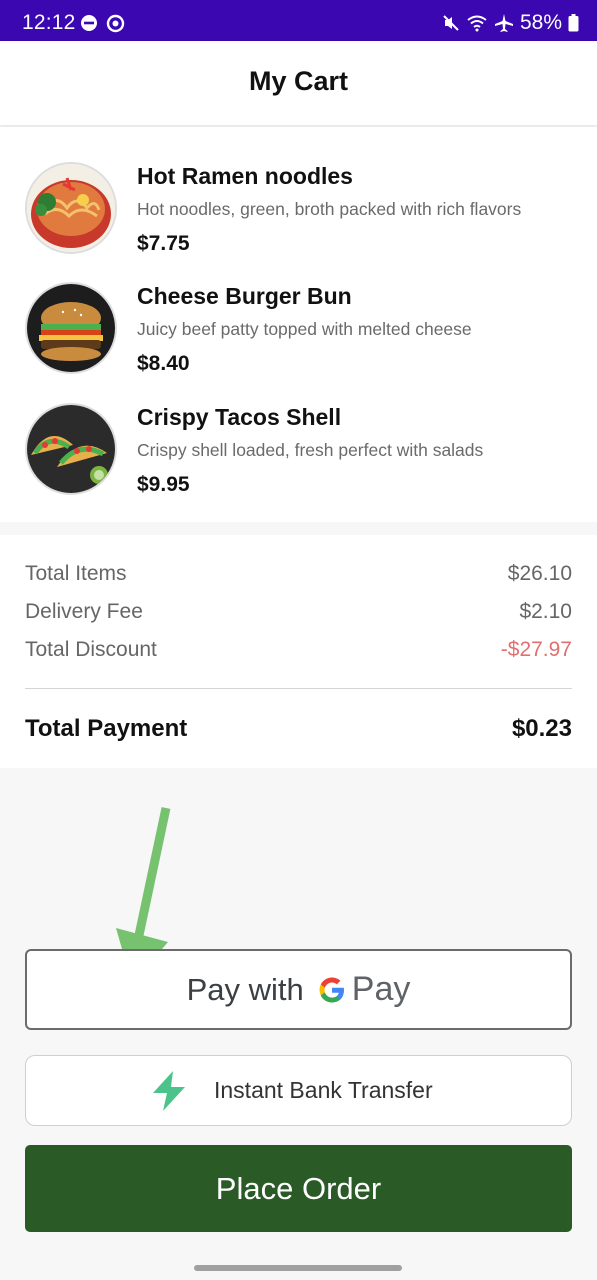 The width and height of the screenshot is (597, 1280). What do you see at coordinates (323, 1090) in the screenshot?
I see `bank-transfer-label: Instant Bank Transfer` at bounding box center [323, 1090].